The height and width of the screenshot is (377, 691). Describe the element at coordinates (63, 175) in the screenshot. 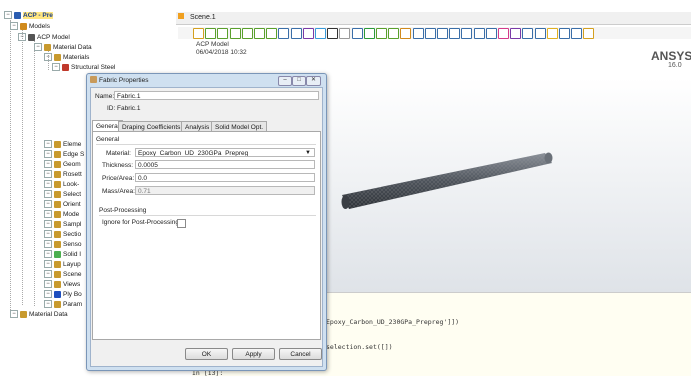

I see `tree-item: − Rosett` at that location.